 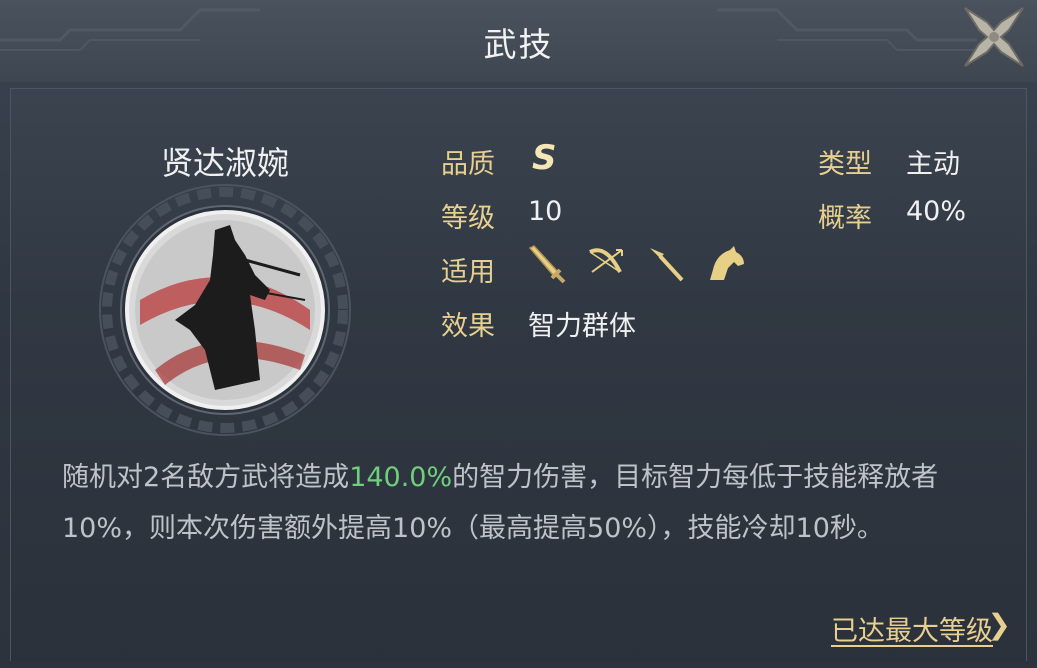 I want to click on close-button, so click(x=994, y=37).